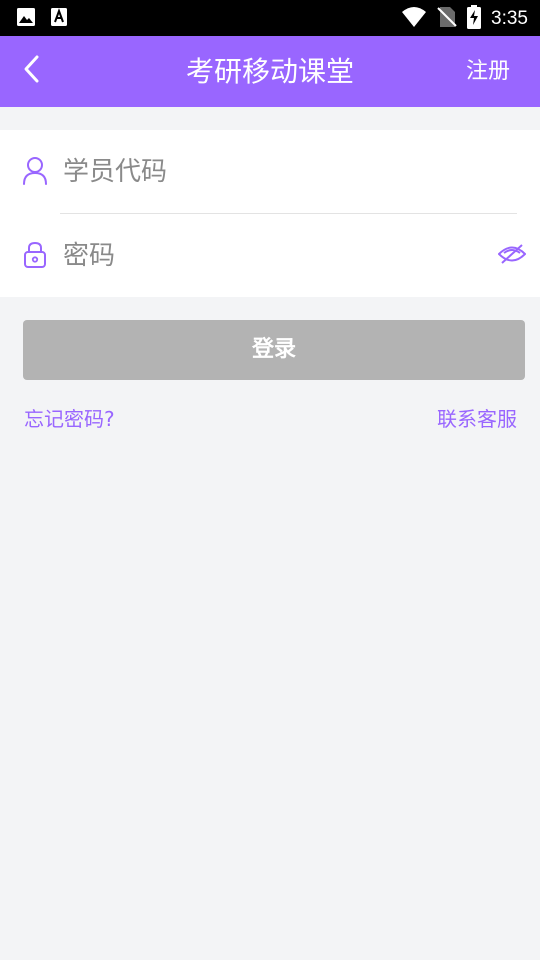 The image size is (540, 960). What do you see at coordinates (35, 255) in the screenshot?
I see `lock-icon` at bounding box center [35, 255].